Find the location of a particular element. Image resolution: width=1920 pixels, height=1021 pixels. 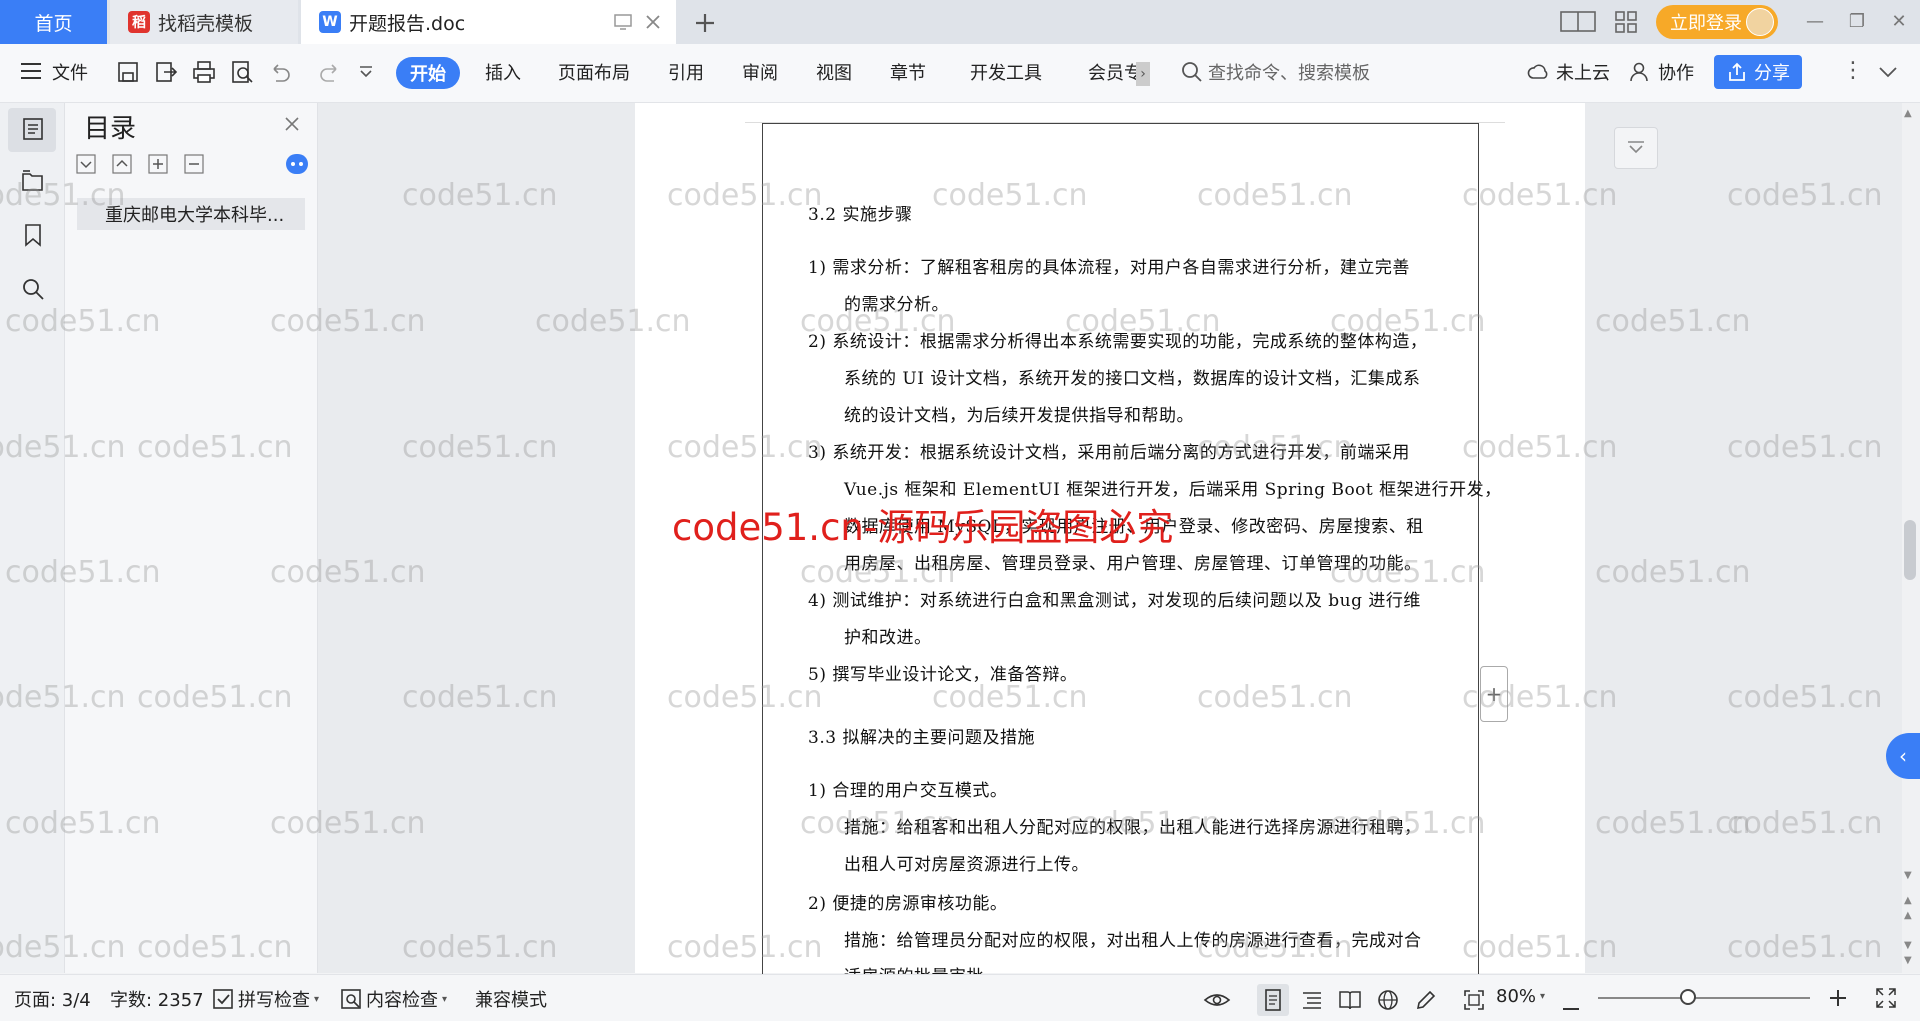

word-count: 字数: 2357 is located at coordinates (157, 999).